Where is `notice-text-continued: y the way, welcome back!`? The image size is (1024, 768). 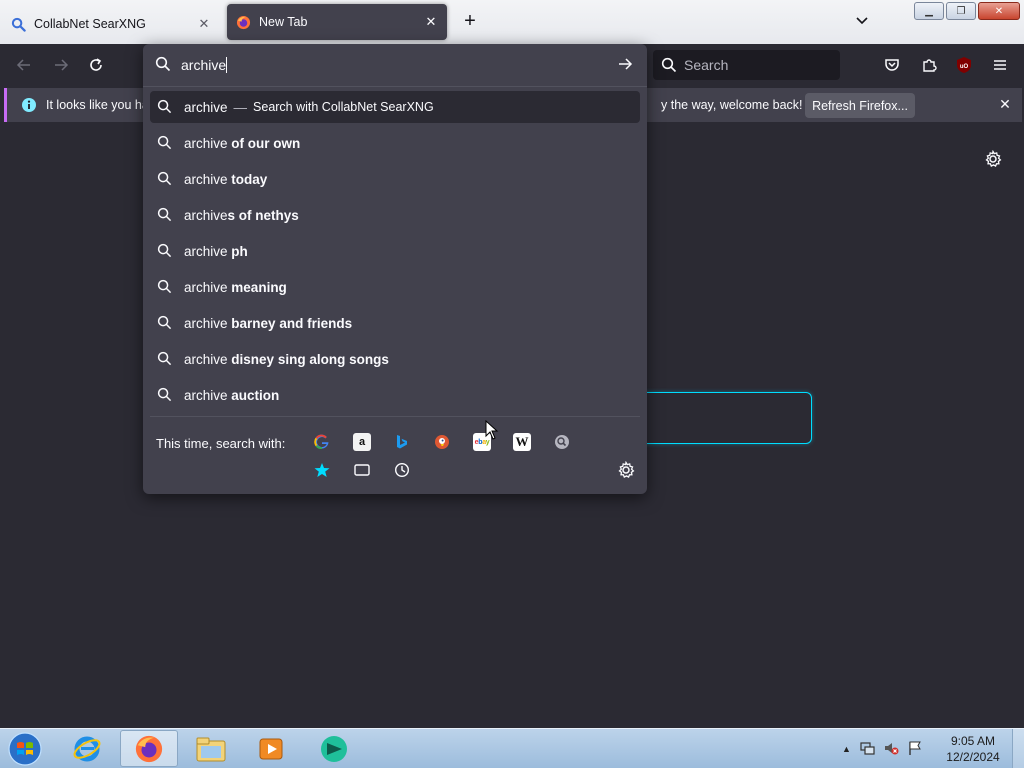 notice-text-continued: y the way, welcome back! is located at coordinates (732, 105).